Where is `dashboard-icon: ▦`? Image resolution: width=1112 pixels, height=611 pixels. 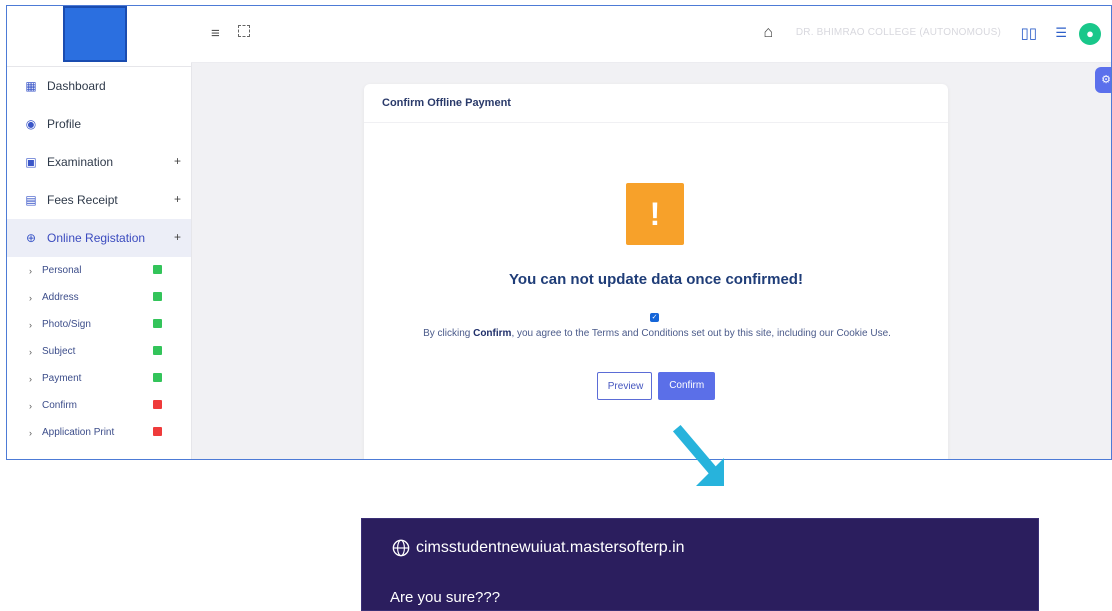
dashboard-icon: ▦ is located at coordinates (31, 86).